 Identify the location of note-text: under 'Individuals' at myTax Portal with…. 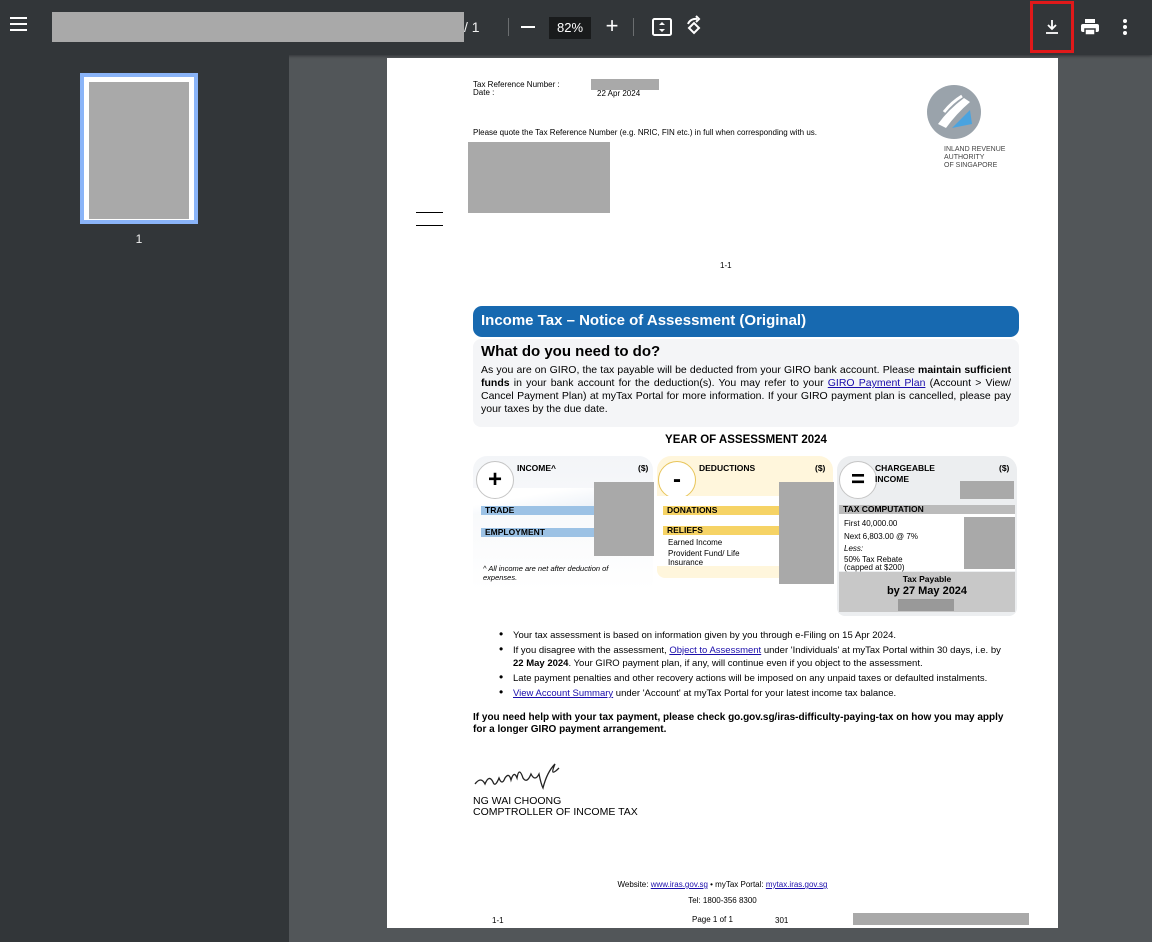
(882, 650).